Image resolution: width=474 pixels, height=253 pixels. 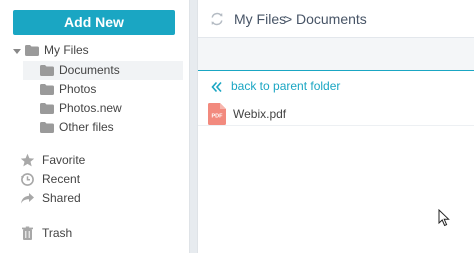 What do you see at coordinates (90, 108) in the screenshot?
I see `tree-item-label: Photos.new` at bounding box center [90, 108].